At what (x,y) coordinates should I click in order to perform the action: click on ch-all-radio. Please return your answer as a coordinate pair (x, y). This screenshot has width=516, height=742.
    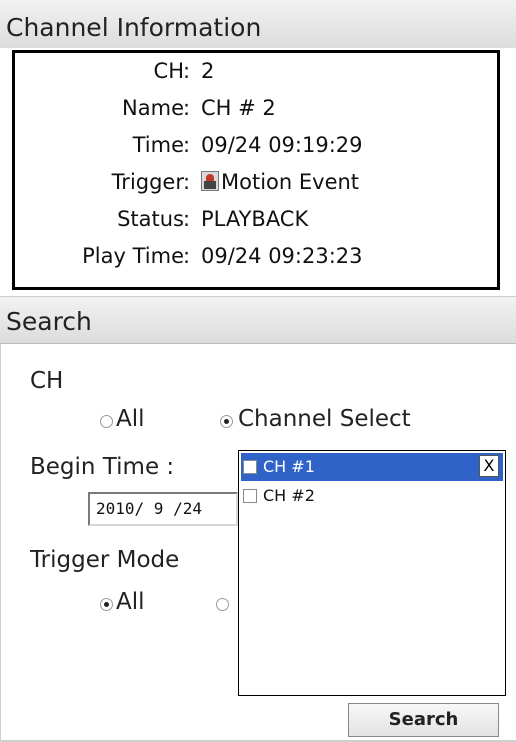
    Looking at the image, I should click on (106, 421).